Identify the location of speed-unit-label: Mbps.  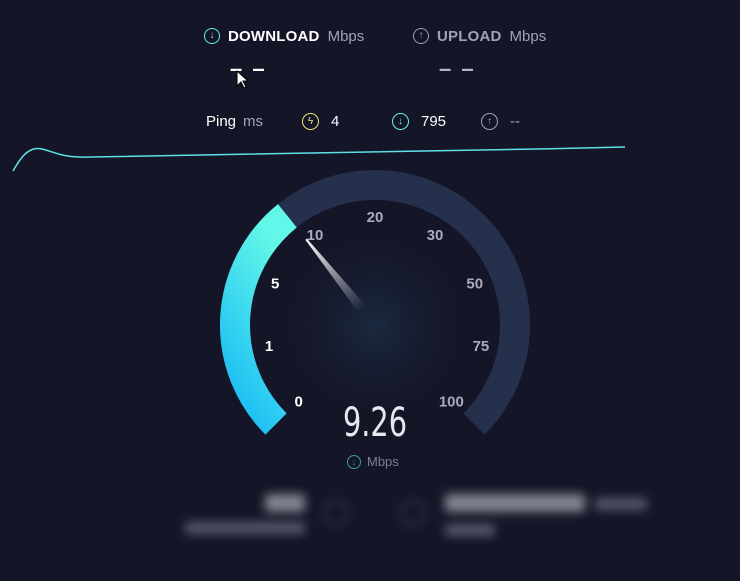
(383, 461).